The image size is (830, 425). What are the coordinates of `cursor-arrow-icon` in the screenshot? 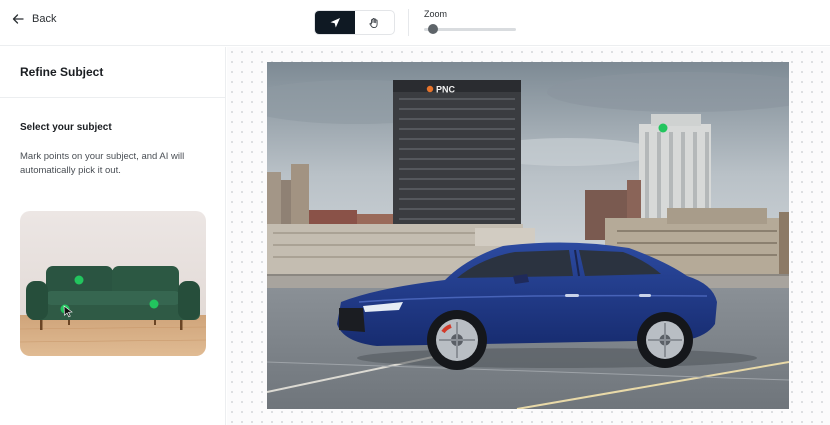 It's located at (335, 22).